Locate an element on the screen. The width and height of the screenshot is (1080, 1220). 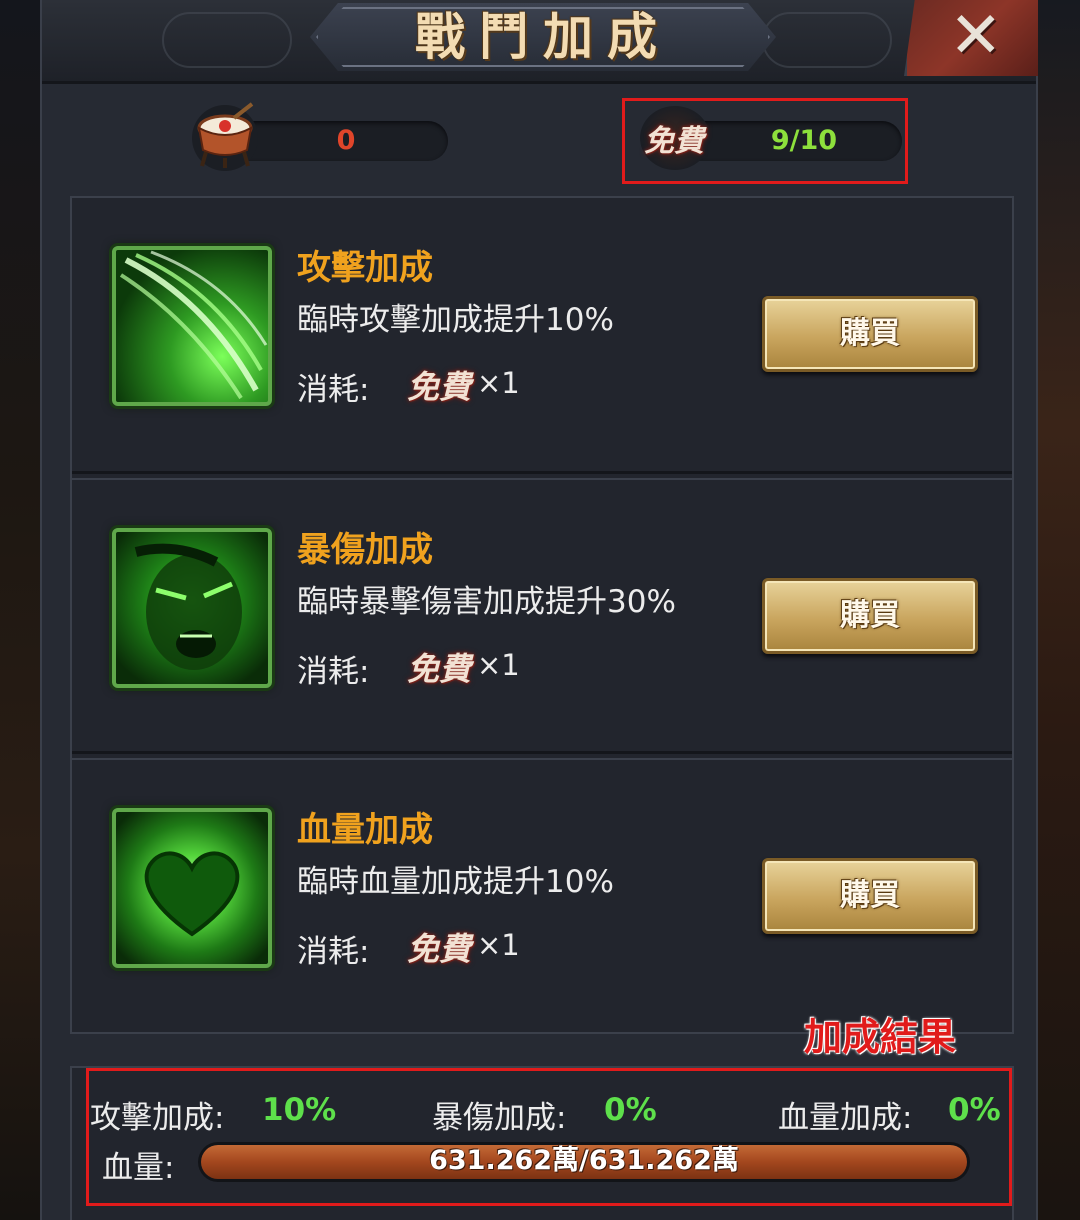
background-scenery-left is located at coordinates (20, 610).